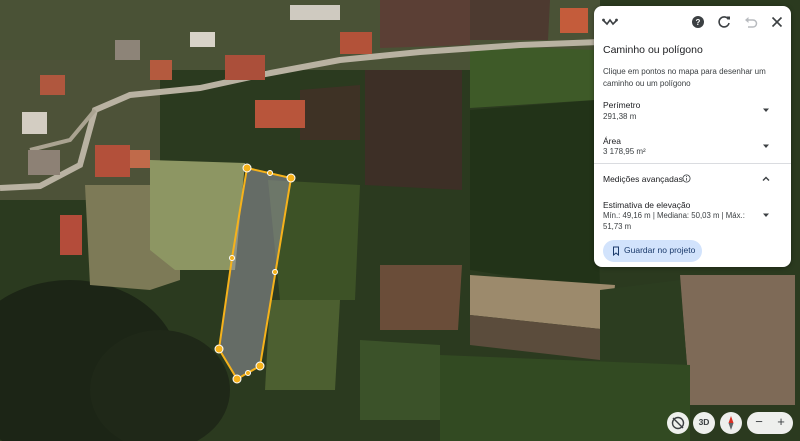 This screenshot has width=800, height=441. Describe the element at coordinates (610, 22) in the screenshot. I see `path-icon` at that location.